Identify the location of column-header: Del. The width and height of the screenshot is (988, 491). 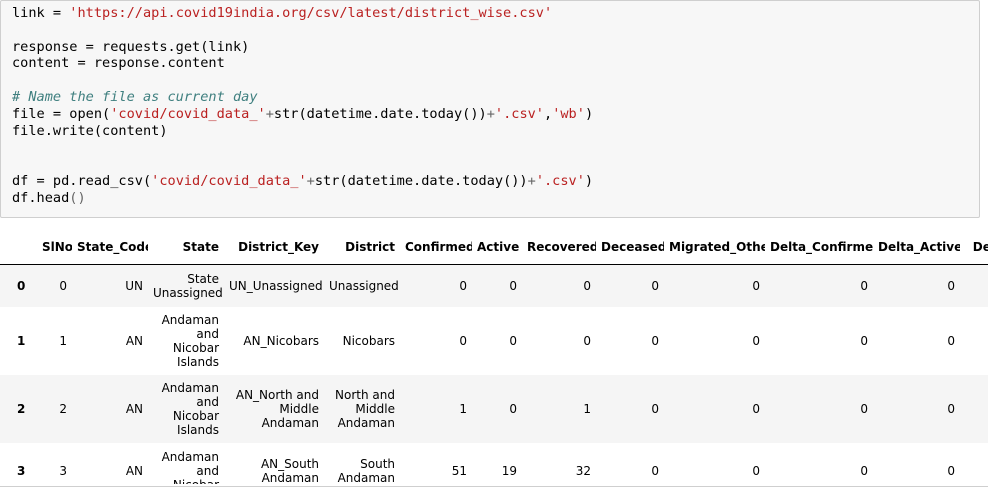
(974, 247).